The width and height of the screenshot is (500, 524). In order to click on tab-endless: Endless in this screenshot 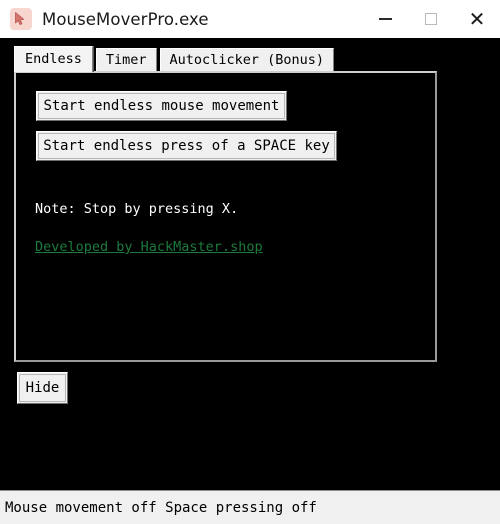, I will do `click(53, 59)`.